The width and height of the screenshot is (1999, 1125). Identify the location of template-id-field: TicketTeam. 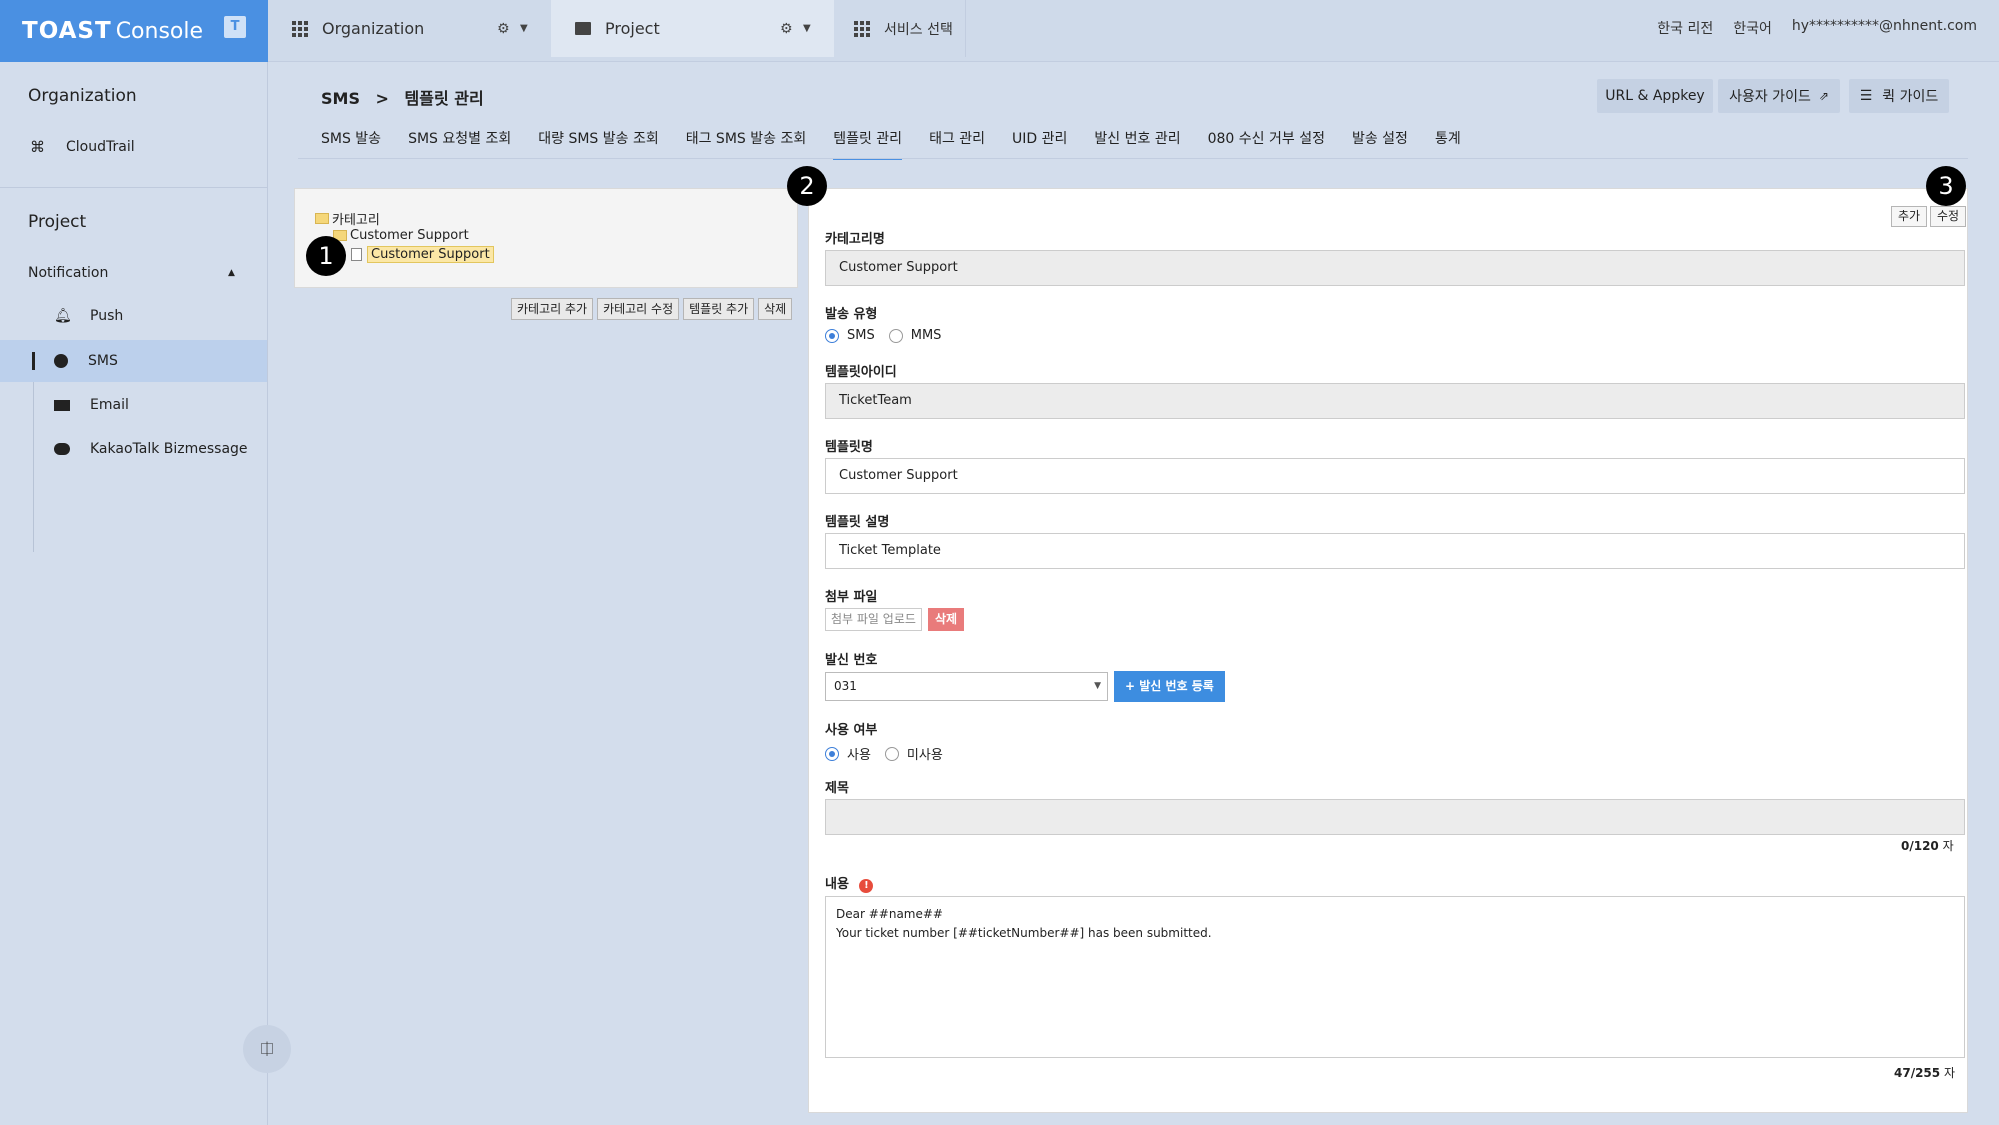
(1395, 401).